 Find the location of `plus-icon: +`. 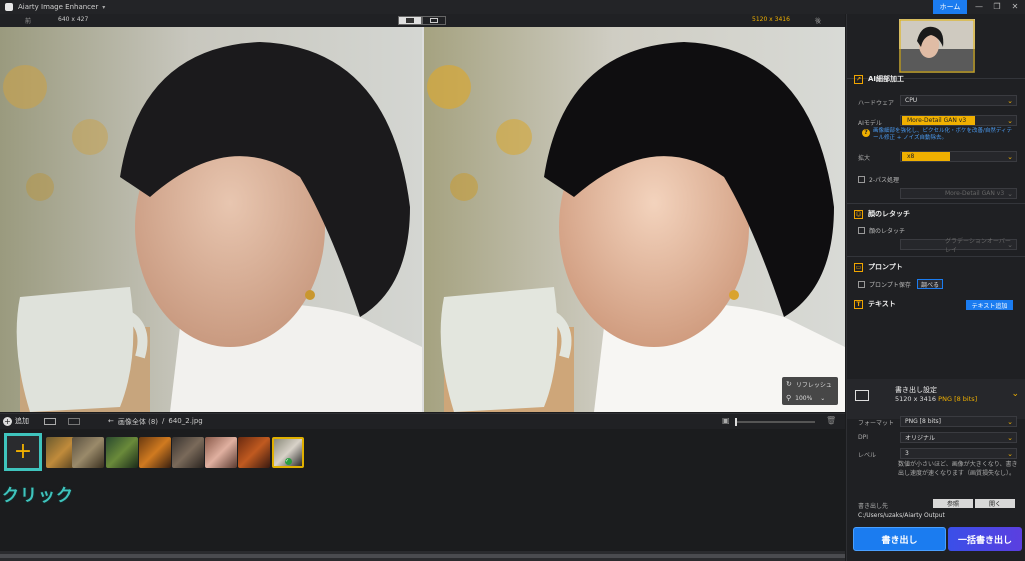

plus-icon: + is located at coordinates (7, 421).